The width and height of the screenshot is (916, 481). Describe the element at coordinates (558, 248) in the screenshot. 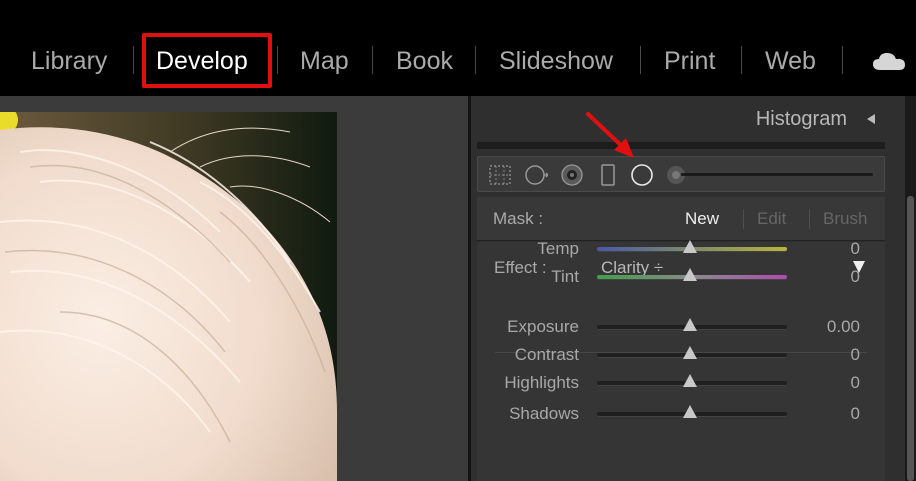

I see `slider-label: Temp` at that location.